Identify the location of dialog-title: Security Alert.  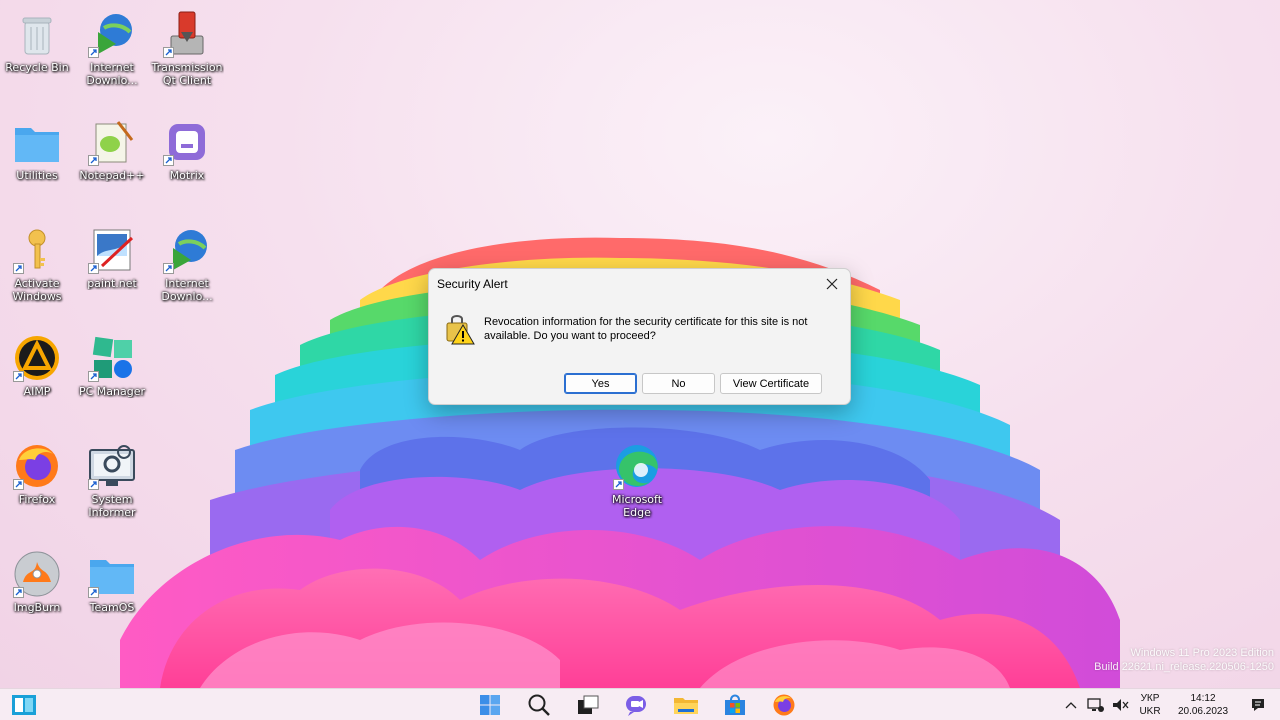
(472, 284).